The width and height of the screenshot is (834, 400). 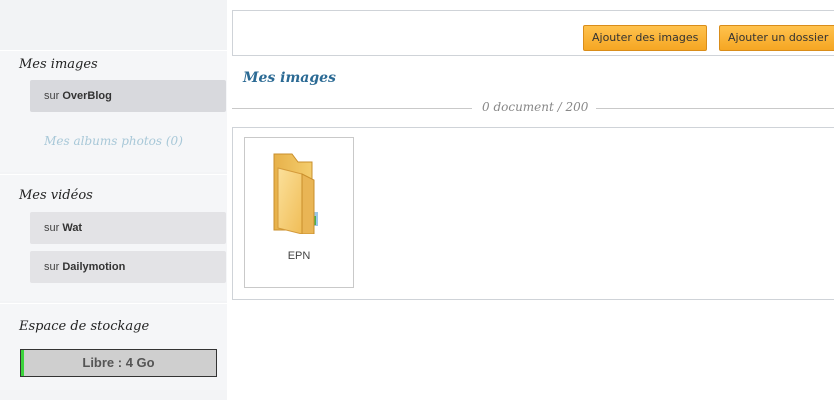 I want to click on sidebar-title-storage: Espace de stockage, so click(x=84, y=326).